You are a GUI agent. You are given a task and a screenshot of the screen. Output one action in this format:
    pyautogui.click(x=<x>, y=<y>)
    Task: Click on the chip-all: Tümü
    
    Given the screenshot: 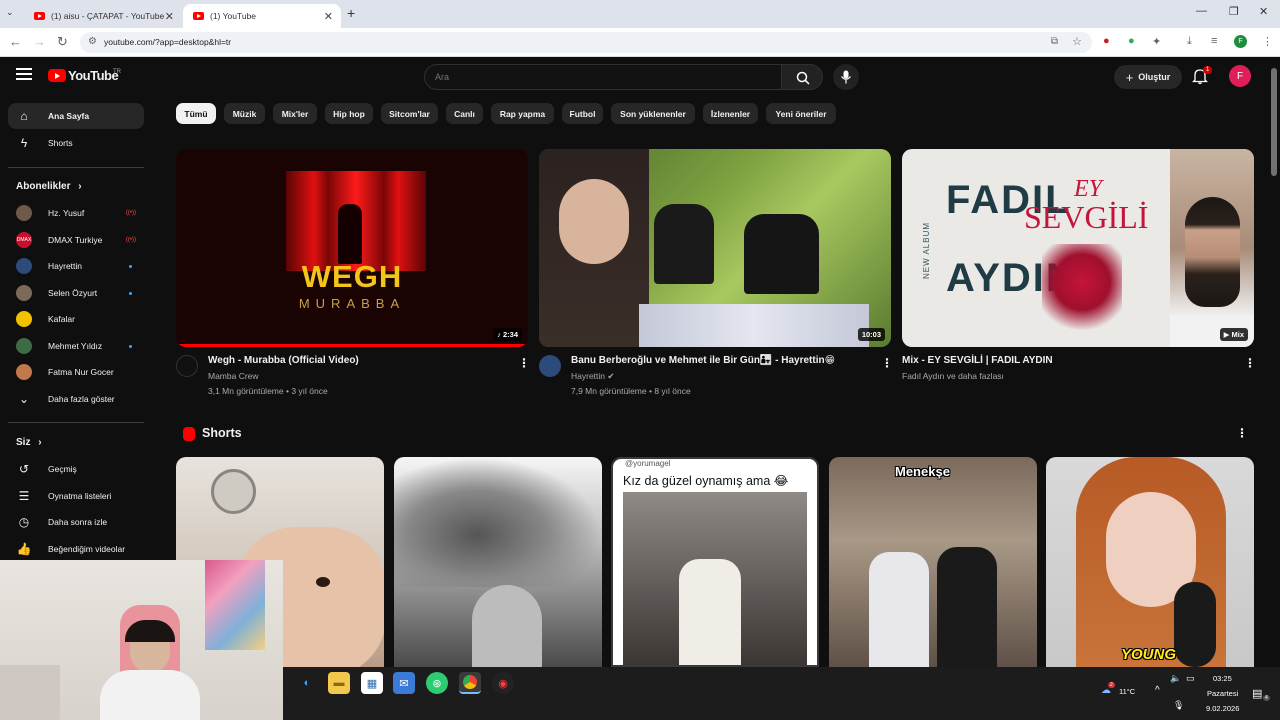 What is the action you would take?
    pyautogui.click(x=196, y=113)
    